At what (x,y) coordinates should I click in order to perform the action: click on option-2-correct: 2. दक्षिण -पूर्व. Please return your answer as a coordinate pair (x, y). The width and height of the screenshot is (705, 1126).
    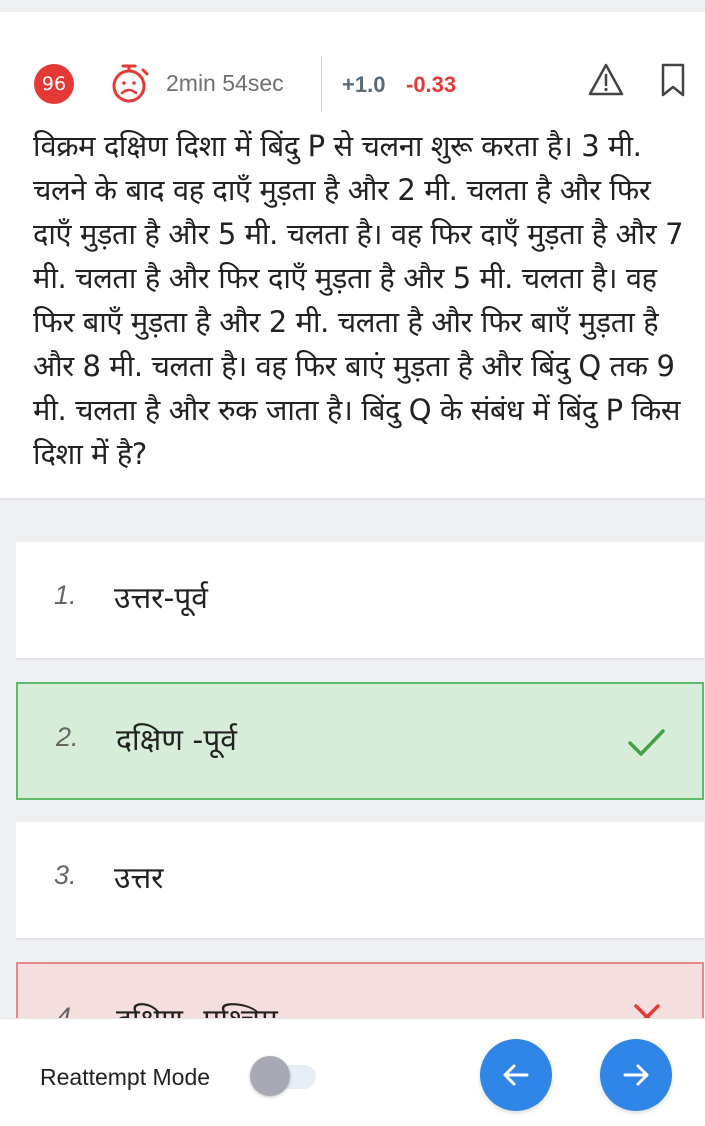
    Looking at the image, I should click on (360, 741).